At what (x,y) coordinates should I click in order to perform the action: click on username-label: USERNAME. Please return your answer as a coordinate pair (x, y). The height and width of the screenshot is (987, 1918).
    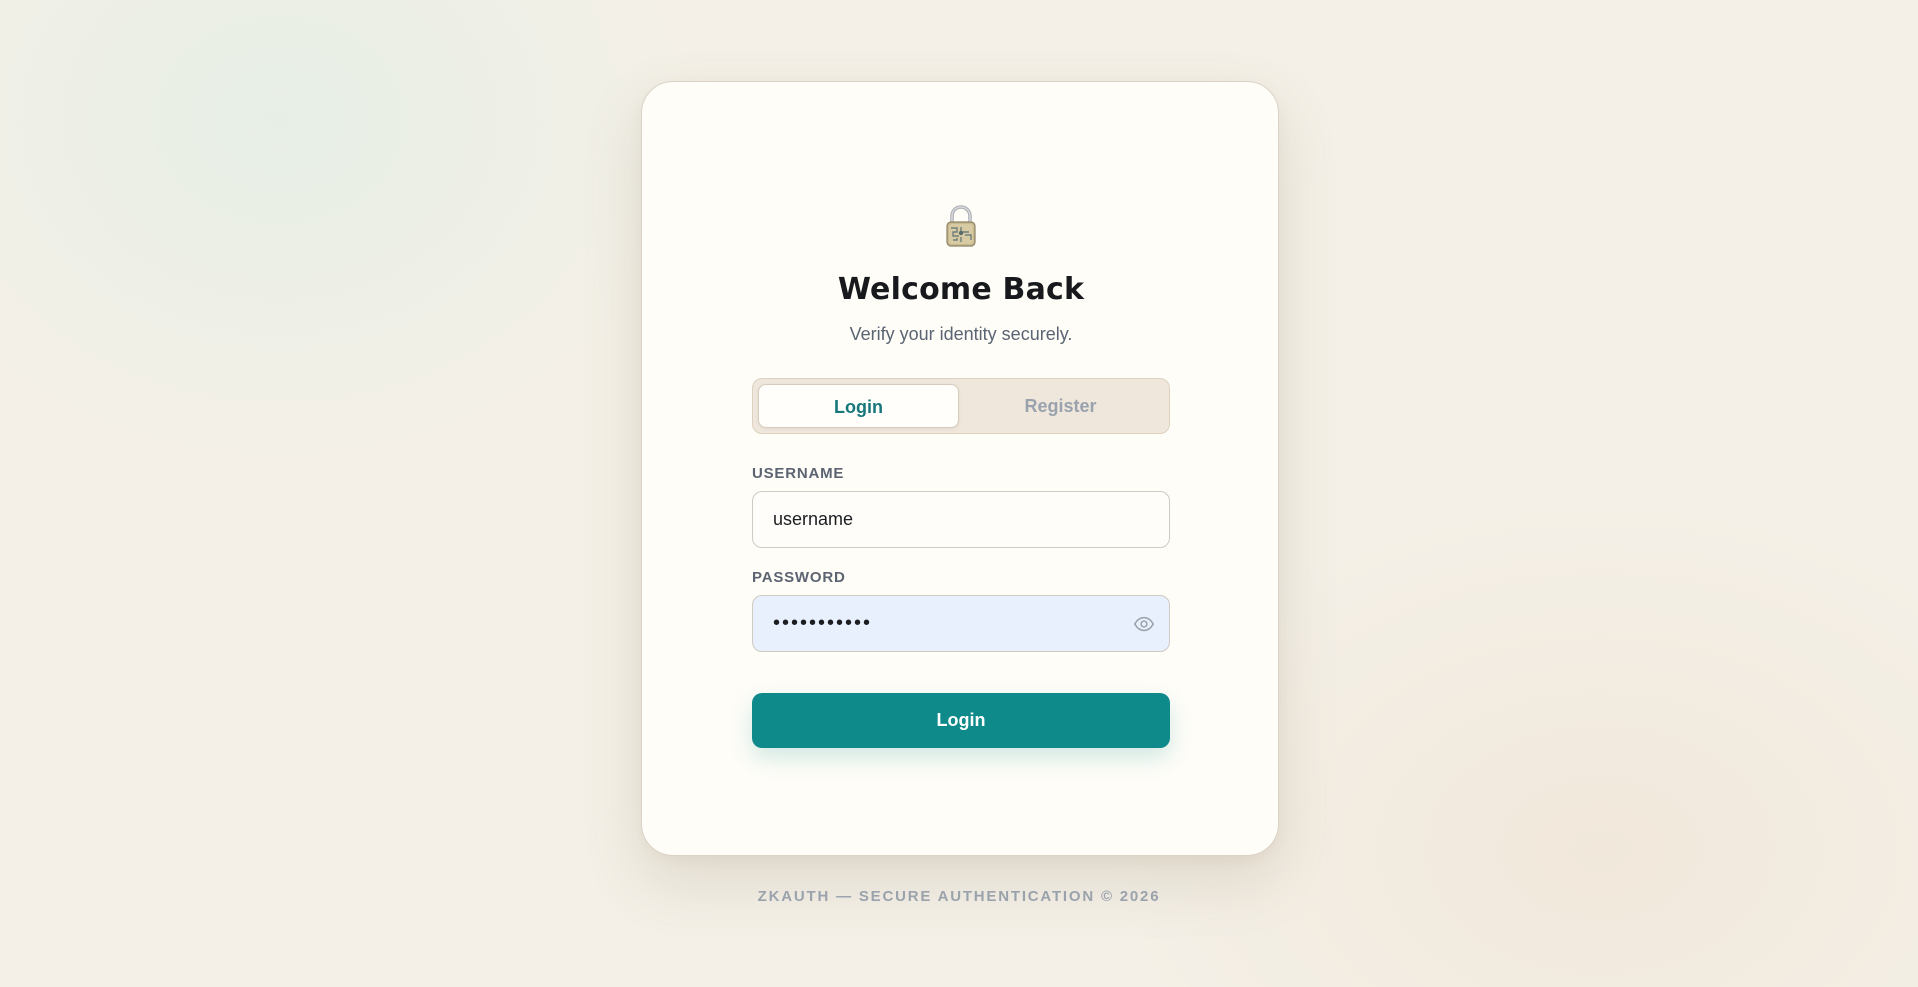
    Looking at the image, I should click on (798, 473).